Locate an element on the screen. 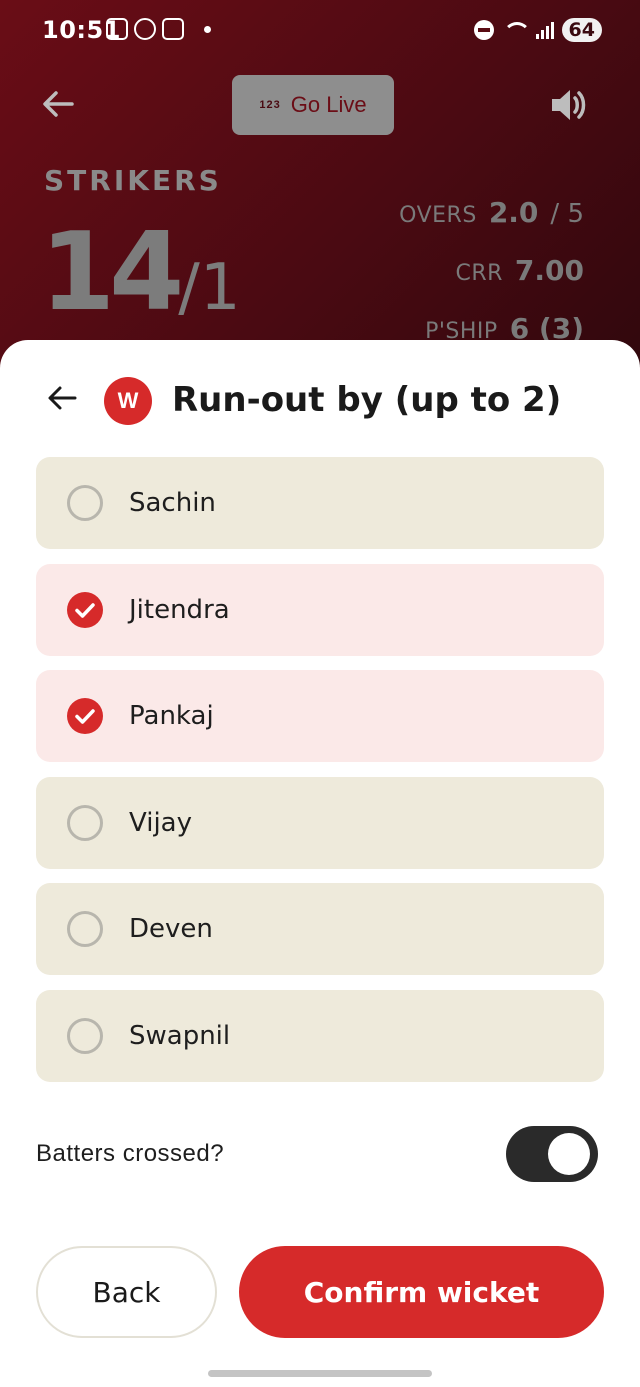 The image size is (640, 1387). crr-value: 7.00 is located at coordinates (549, 270).